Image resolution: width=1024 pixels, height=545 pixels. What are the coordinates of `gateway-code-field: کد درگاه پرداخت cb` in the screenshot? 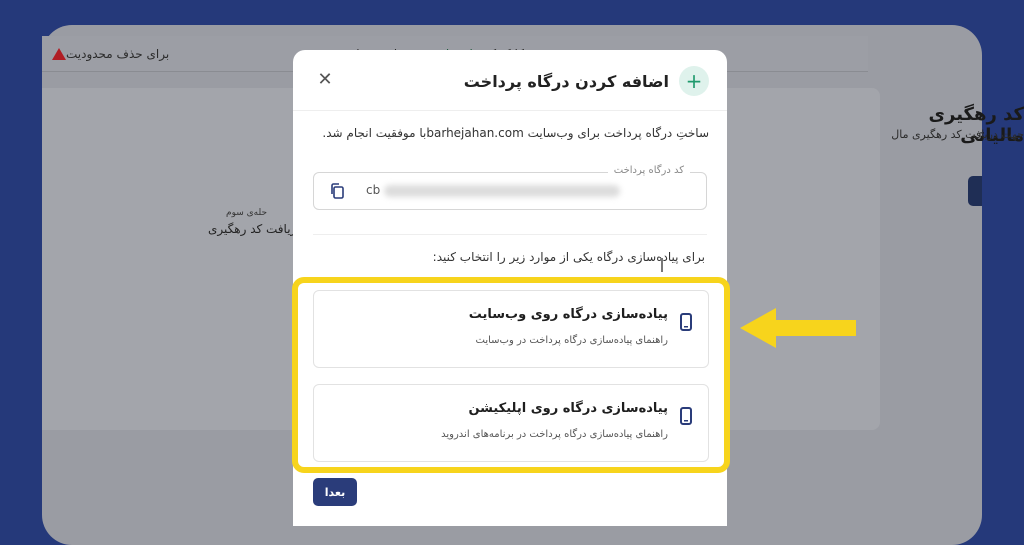 It's located at (510, 187).